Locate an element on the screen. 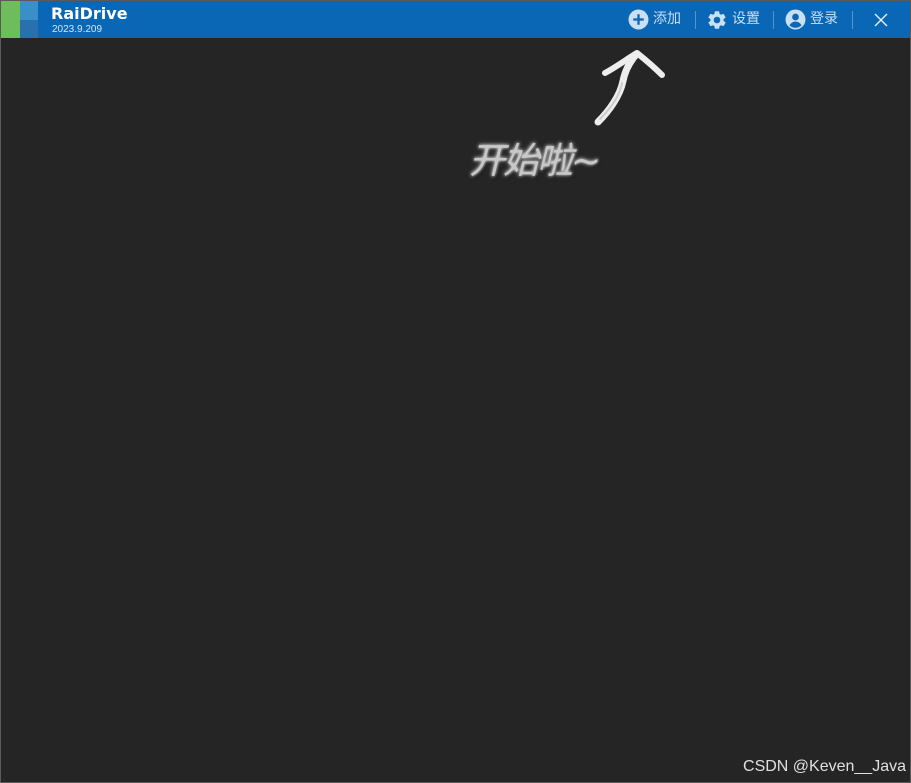 This screenshot has height=783, width=911. annotation-text: 开始啦~ is located at coordinates (535, 161).